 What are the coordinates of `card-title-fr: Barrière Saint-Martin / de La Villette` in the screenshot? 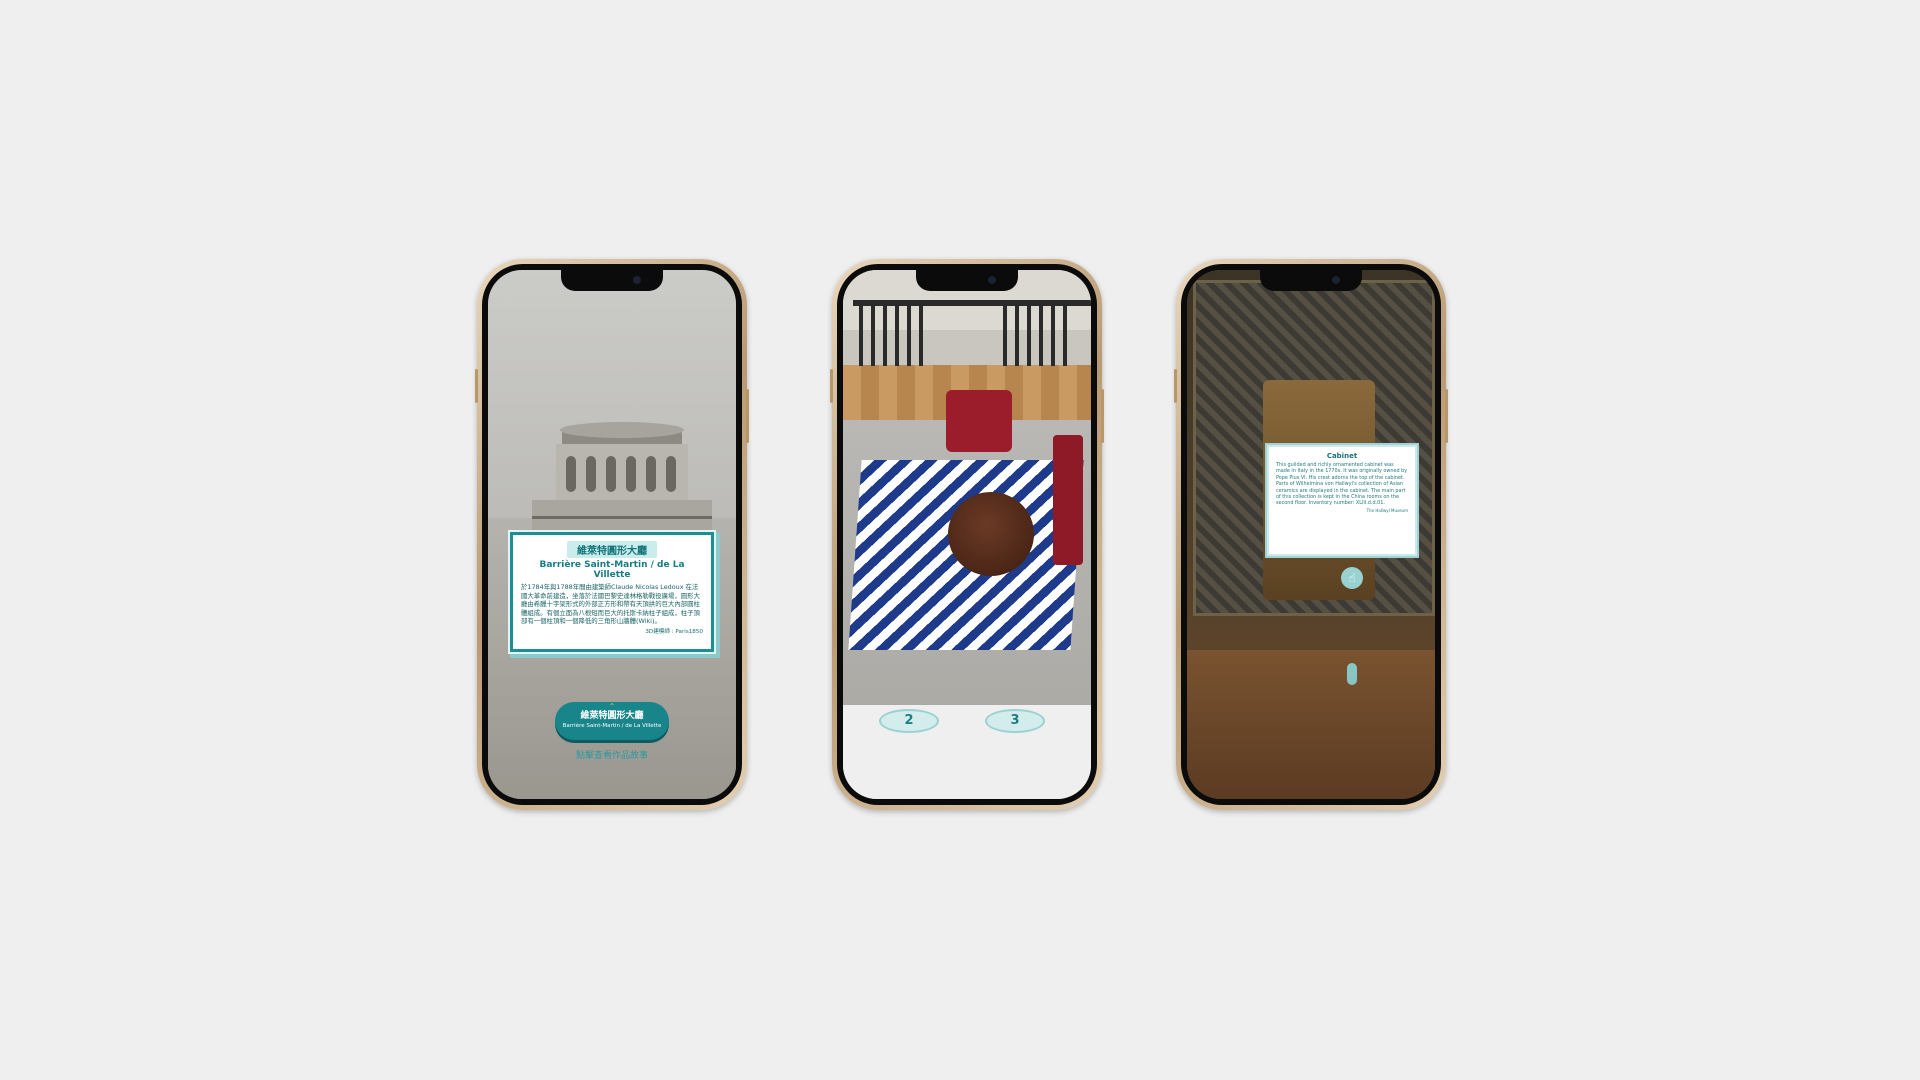 It's located at (612, 570).